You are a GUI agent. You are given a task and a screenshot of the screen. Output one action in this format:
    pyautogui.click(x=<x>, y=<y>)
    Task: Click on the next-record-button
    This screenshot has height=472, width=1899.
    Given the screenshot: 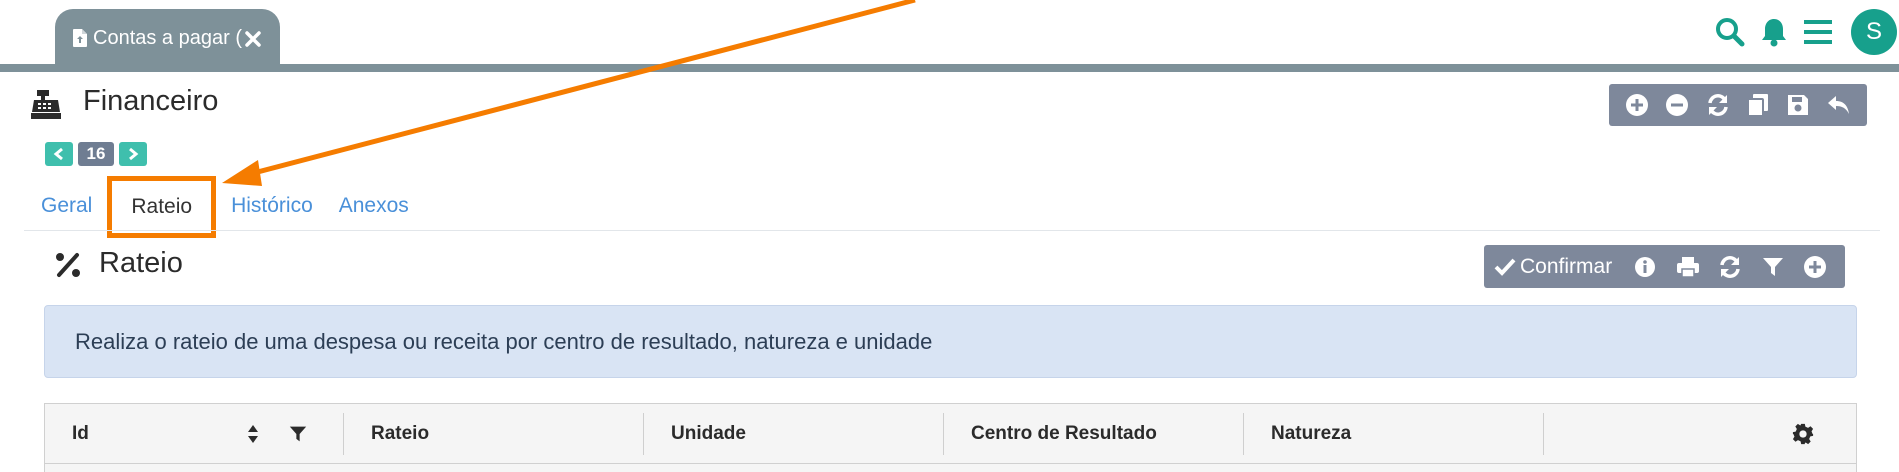 What is the action you would take?
    pyautogui.click(x=133, y=154)
    